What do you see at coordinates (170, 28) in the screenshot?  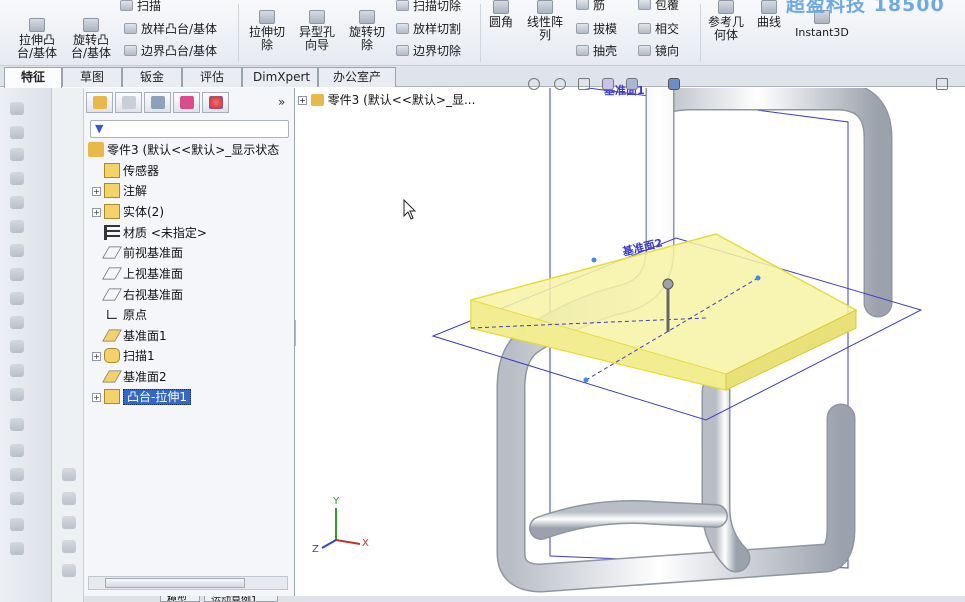 I see `loft-boss-button: 放样凸台/基体` at bounding box center [170, 28].